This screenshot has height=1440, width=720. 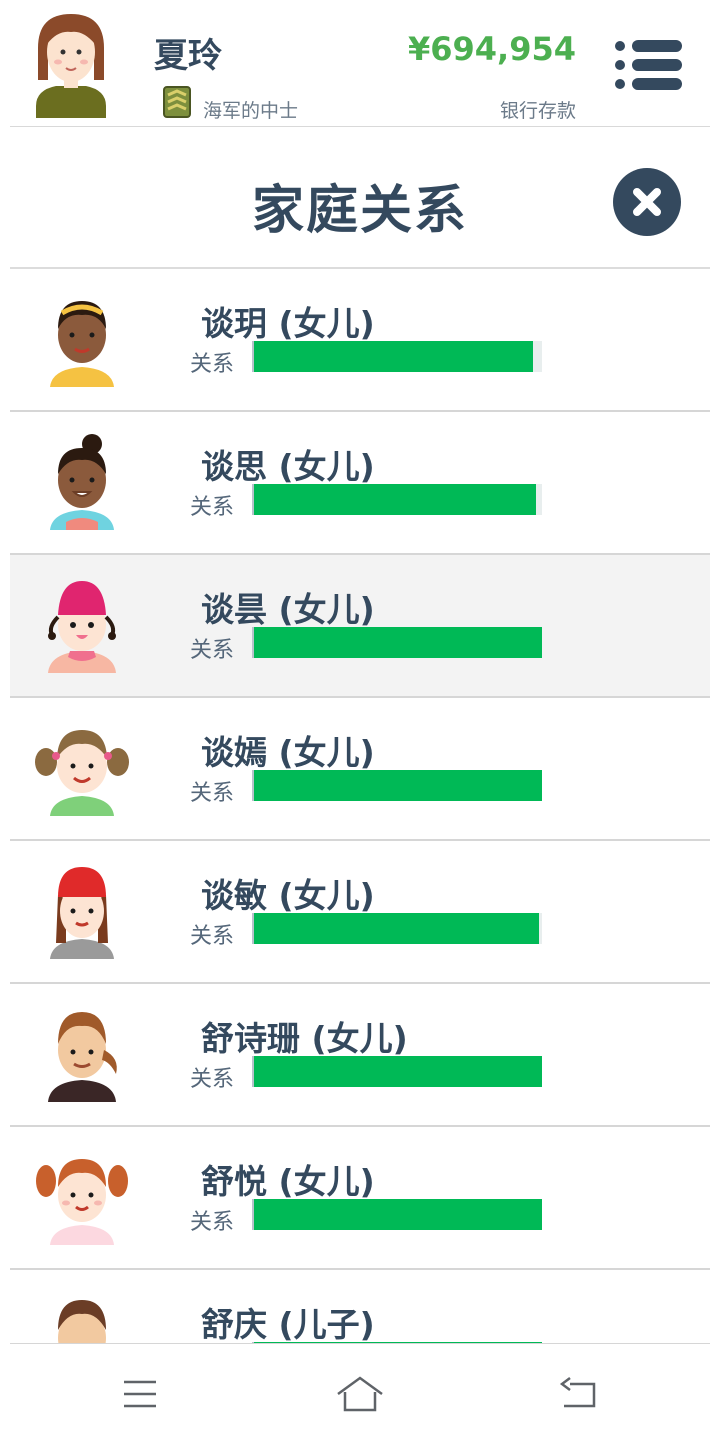 I want to click on close-button, so click(x=647, y=202).